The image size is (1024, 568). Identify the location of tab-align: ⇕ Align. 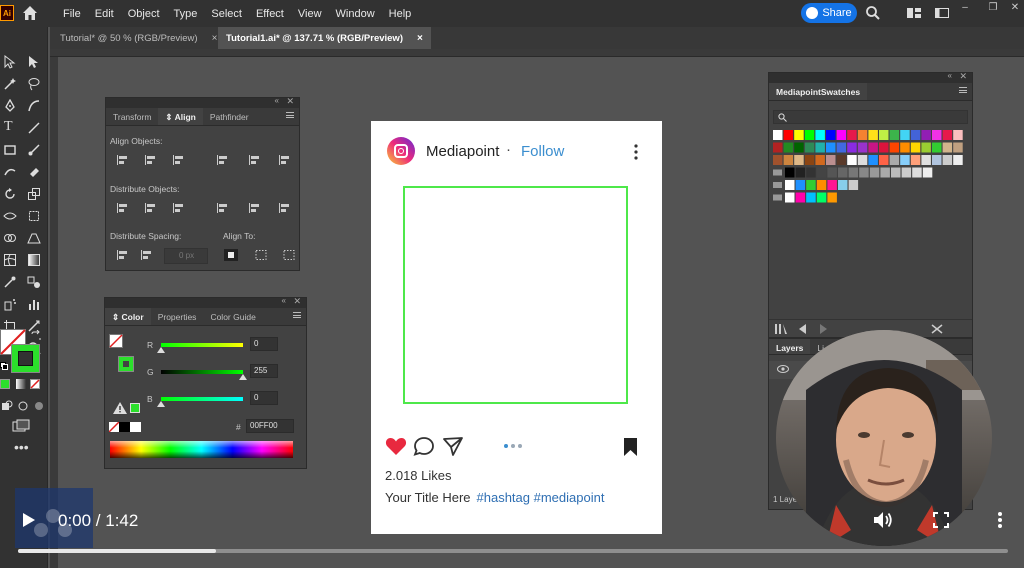
(180, 116).